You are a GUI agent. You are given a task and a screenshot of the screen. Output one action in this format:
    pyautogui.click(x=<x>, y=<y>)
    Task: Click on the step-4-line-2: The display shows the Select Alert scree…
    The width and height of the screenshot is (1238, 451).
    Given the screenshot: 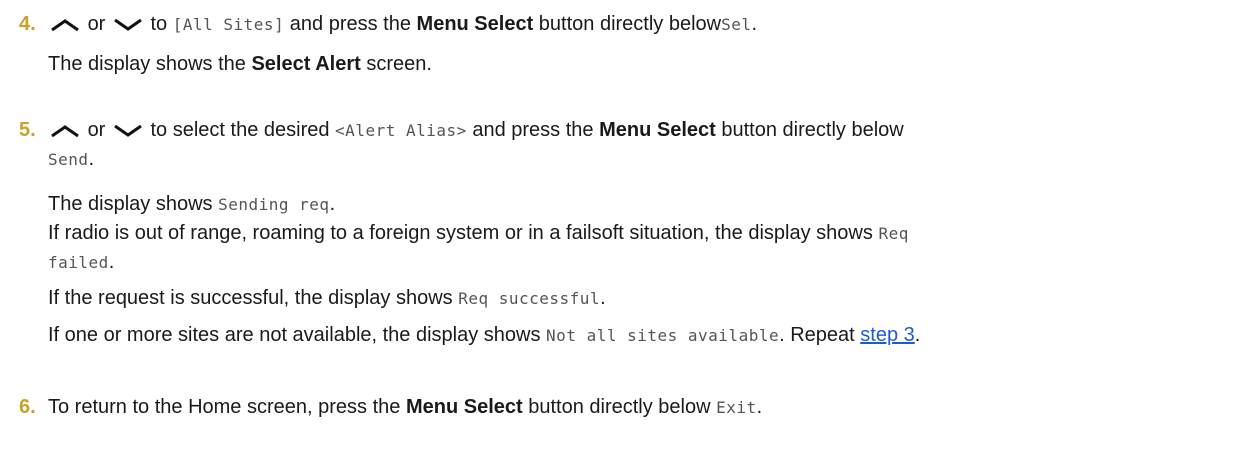 What is the action you would take?
    pyautogui.click(x=240, y=64)
    